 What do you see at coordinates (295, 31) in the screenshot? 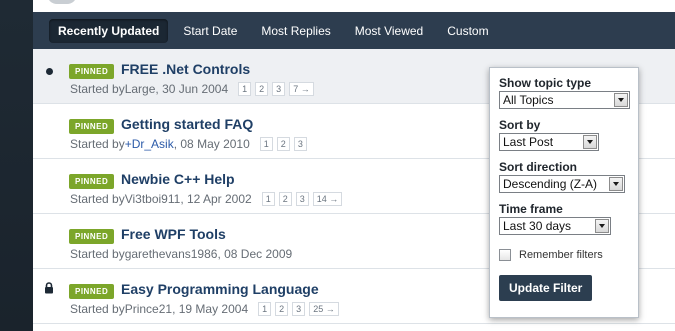
I see `tab-most-replies: Most Replies` at bounding box center [295, 31].